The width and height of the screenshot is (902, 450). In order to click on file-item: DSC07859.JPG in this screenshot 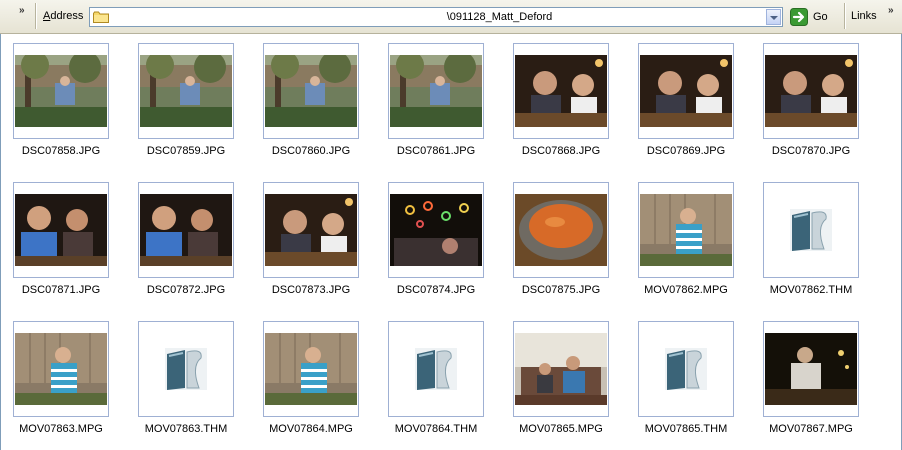, I will do `click(186, 102)`.